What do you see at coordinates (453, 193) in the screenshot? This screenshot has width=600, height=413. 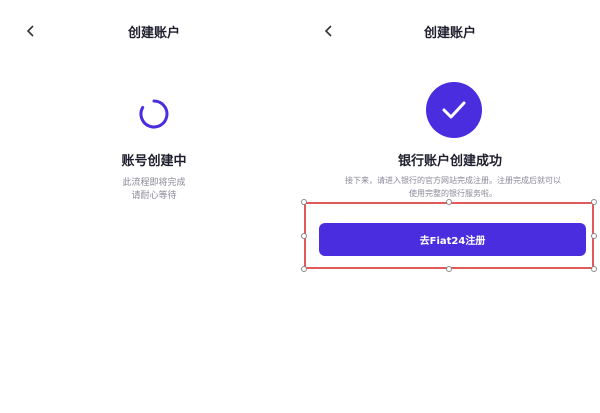 I see `success-description-line-2: 使用完整的银行服务啦。` at bounding box center [453, 193].